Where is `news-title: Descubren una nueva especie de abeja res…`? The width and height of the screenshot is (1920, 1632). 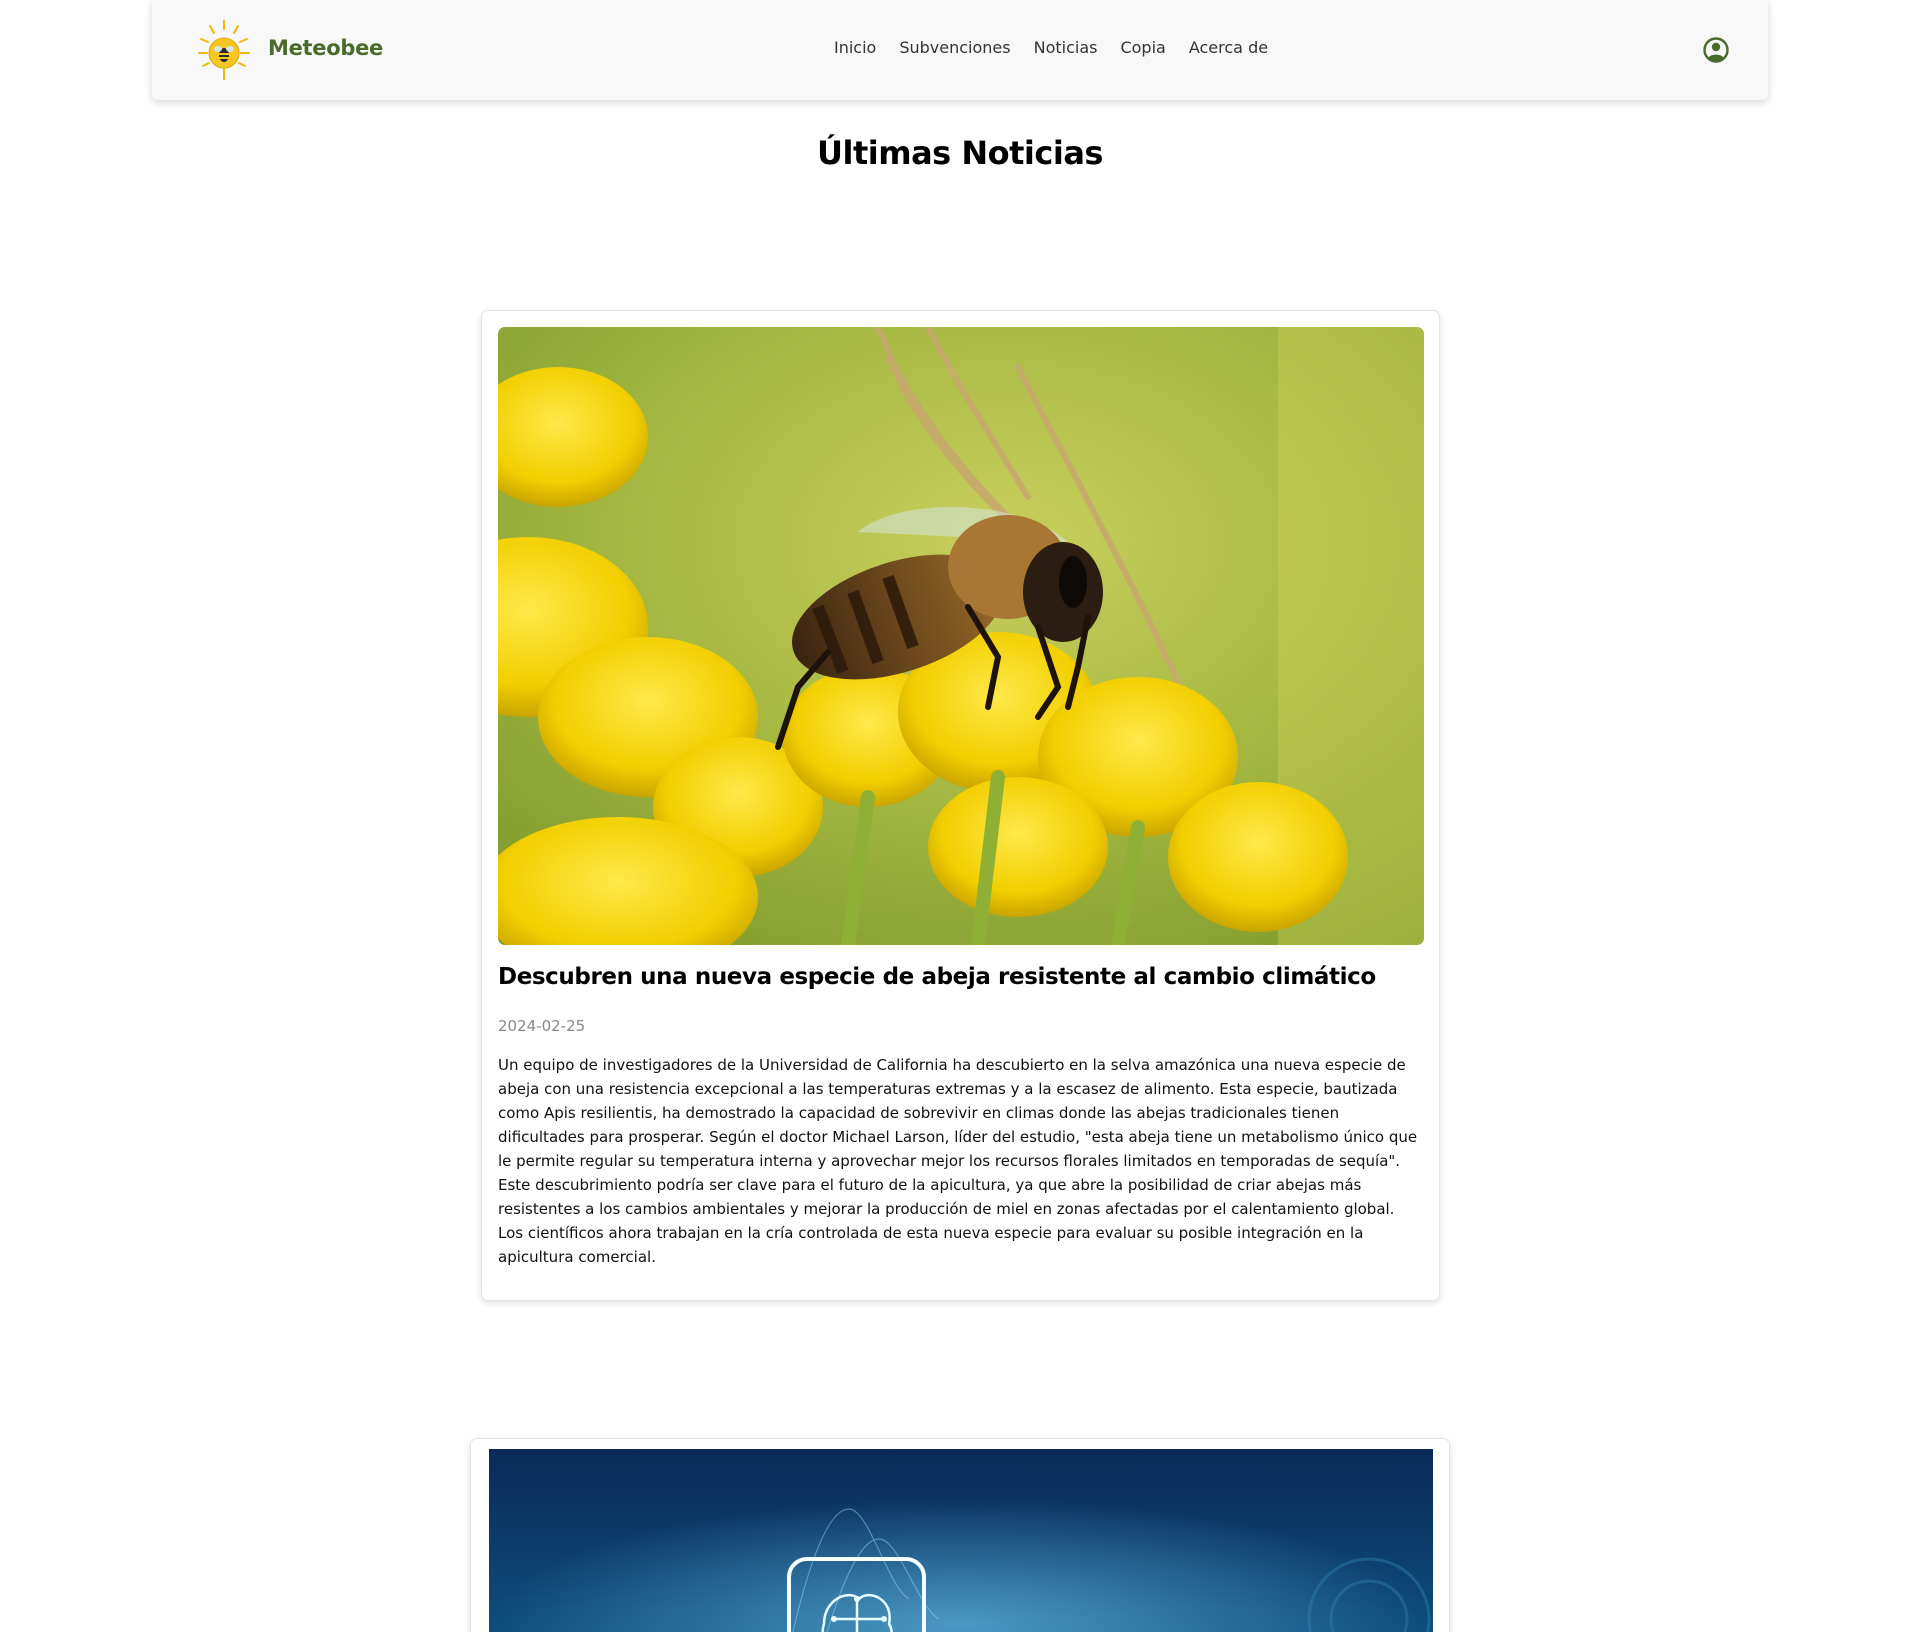 news-title: Descubren una nueva especie de abeja res… is located at coordinates (961, 978).